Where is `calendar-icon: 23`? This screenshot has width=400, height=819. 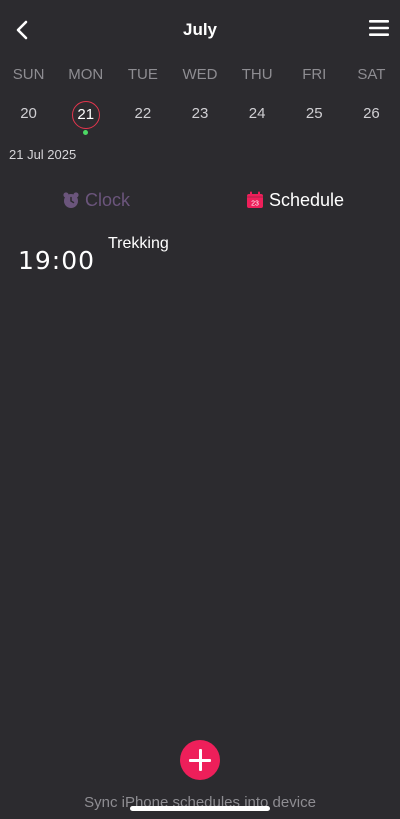 calendar-icon: 23 is located at coordinates (255, 199).